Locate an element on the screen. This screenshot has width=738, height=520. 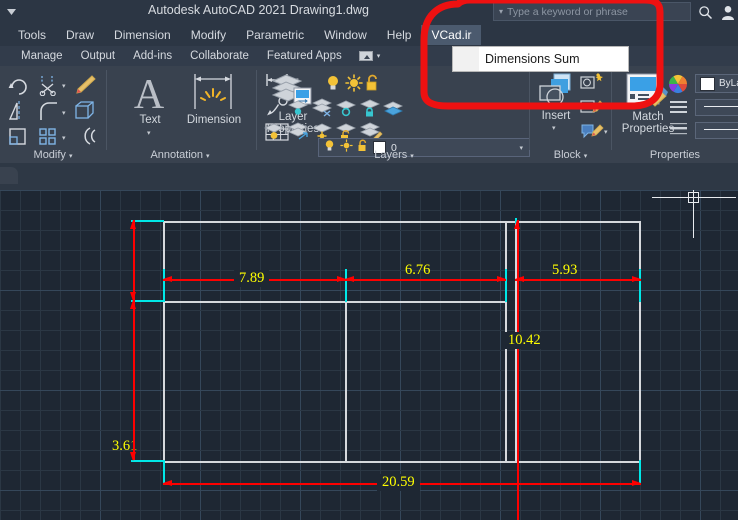
search-icon is located at coordinates (705, 12).